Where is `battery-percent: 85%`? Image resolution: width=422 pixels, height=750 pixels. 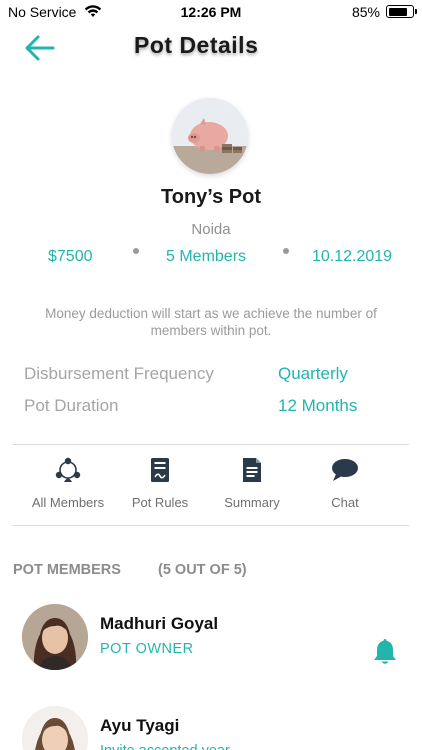 battery-percent: 85% is located at coordinates (365, 12).